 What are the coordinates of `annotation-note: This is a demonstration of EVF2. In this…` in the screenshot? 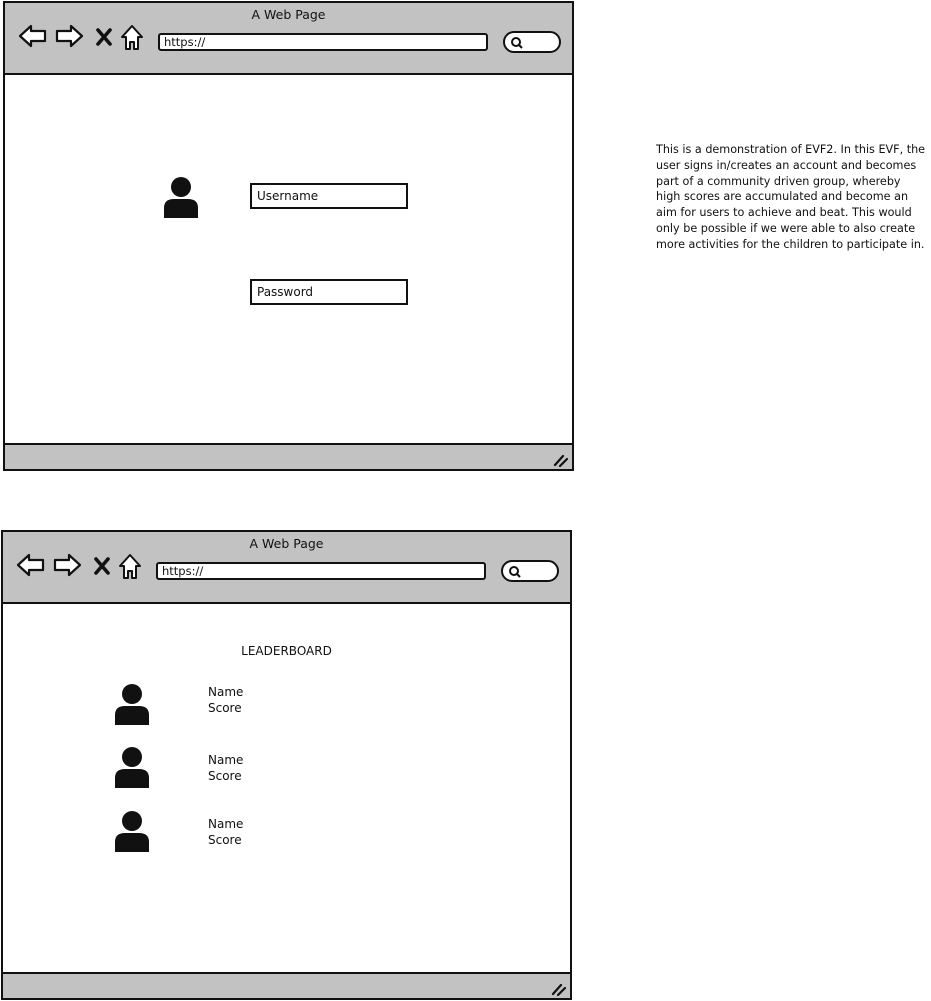 It's located at (791, 197).